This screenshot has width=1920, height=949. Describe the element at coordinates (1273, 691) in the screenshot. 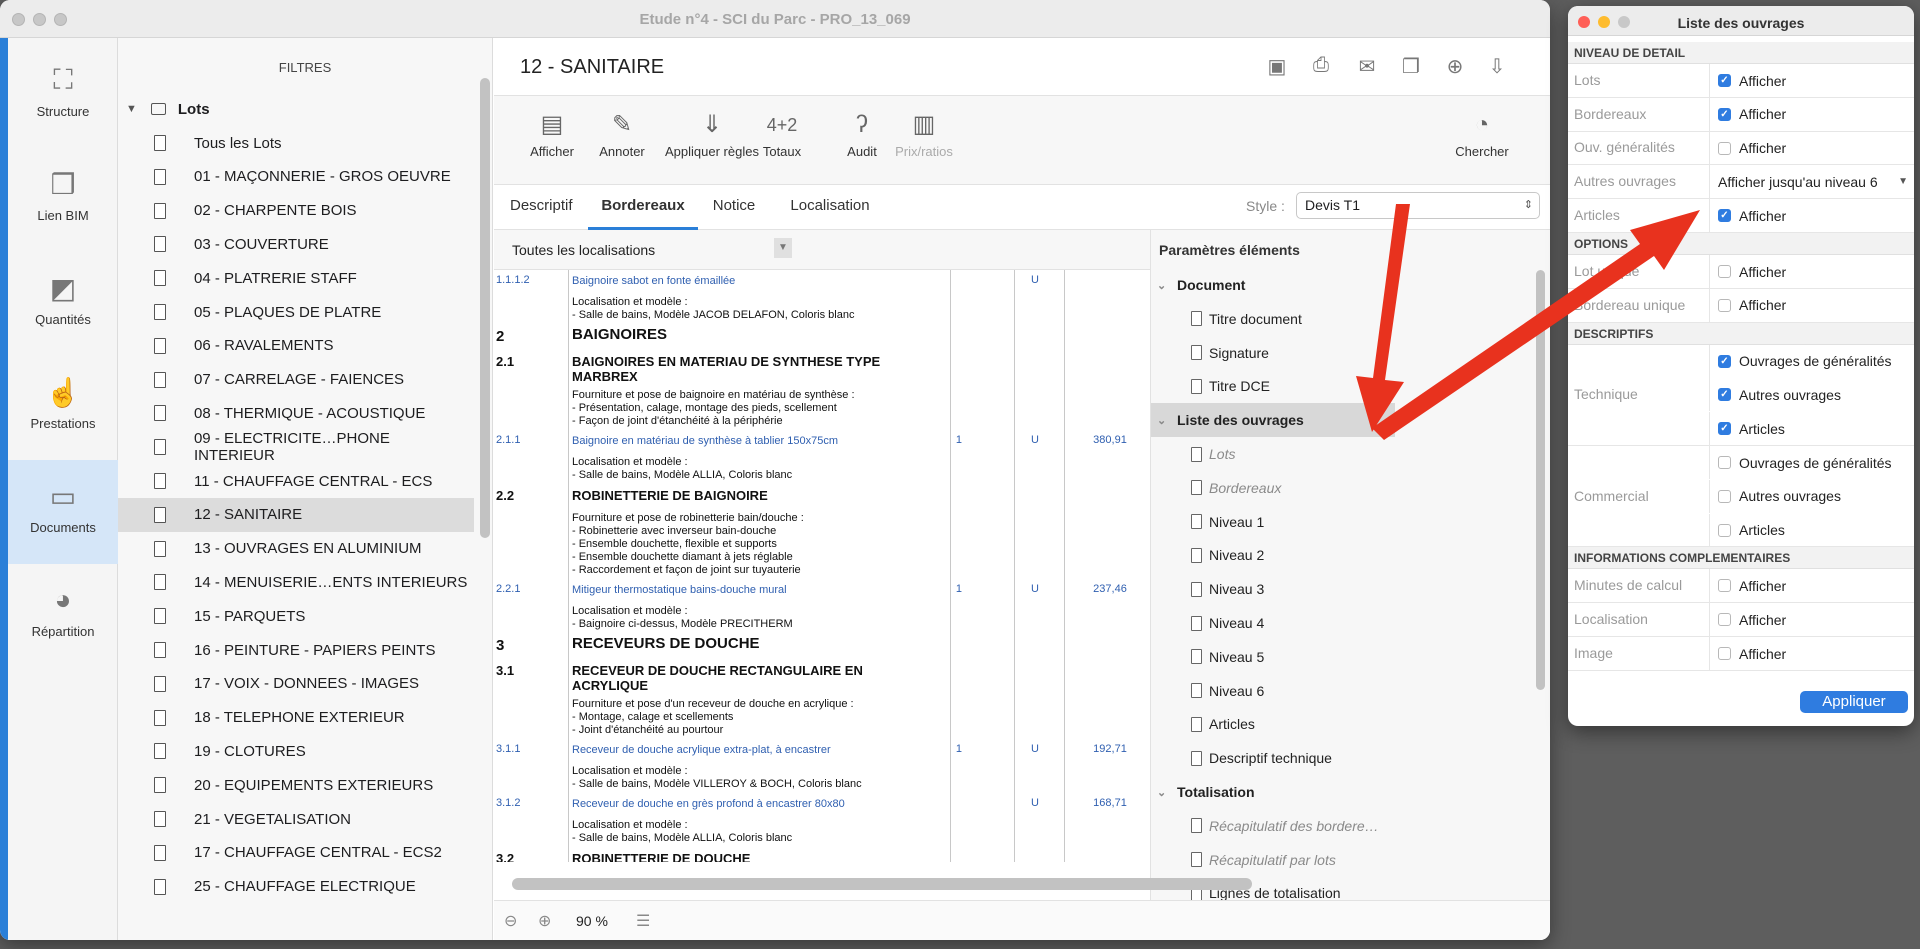

I see `param-niveau-6: Niveau 6` at that location.